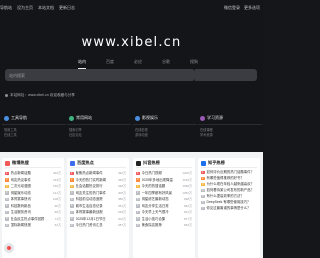  I want to click on category-row: 游戏动漫, so click(141, 135).